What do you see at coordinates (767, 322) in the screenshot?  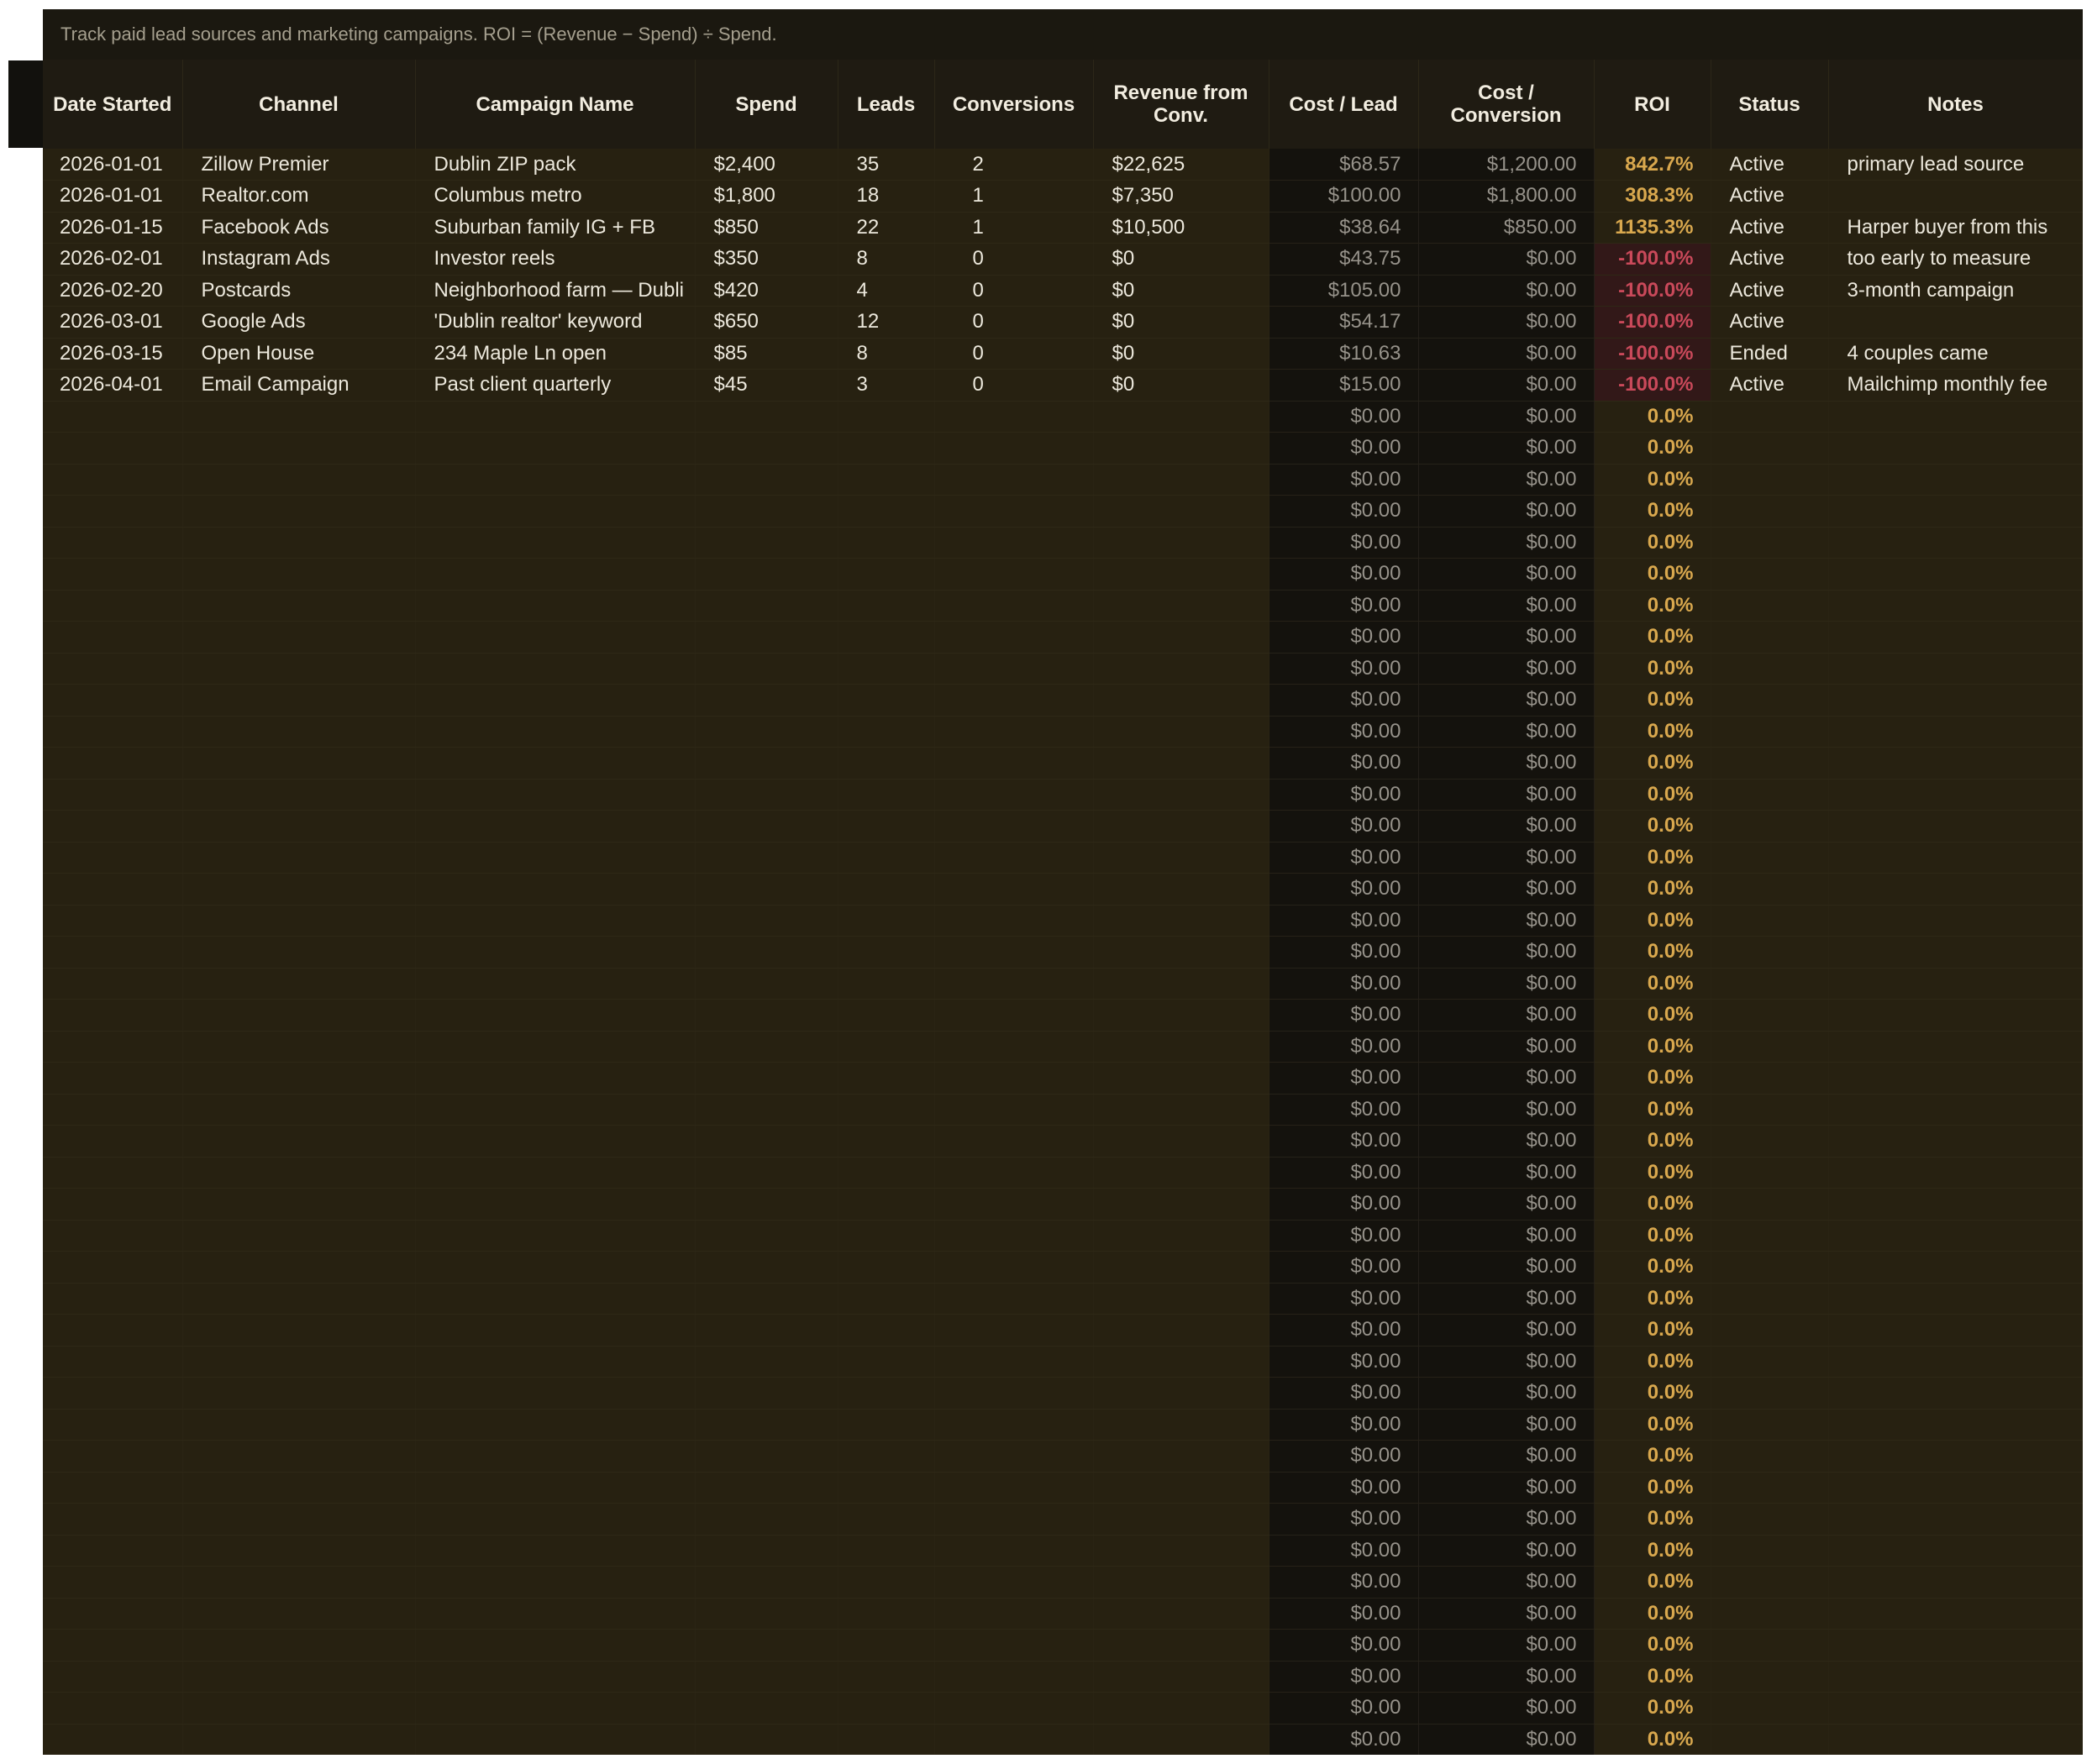 I see `spend-cell: $650` at bounding box center [767, 322].